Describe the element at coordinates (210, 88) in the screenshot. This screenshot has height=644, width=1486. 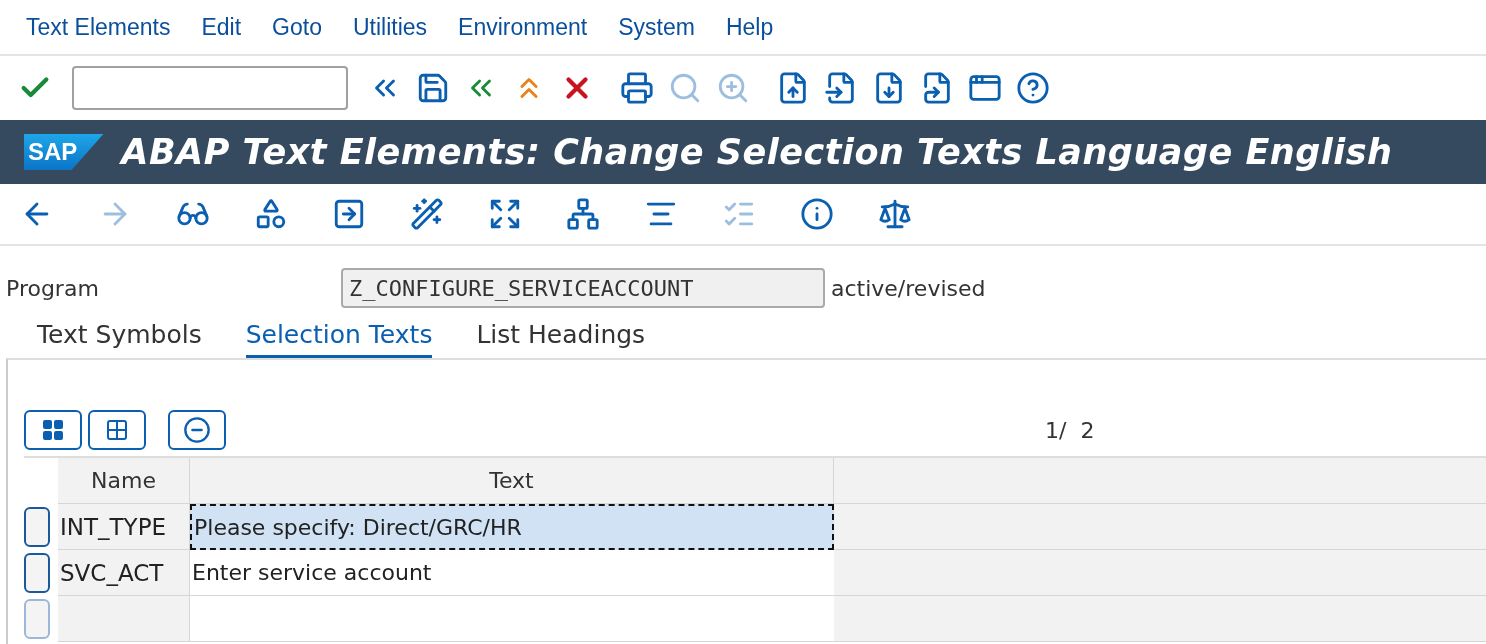
I see `command-field` at that location.